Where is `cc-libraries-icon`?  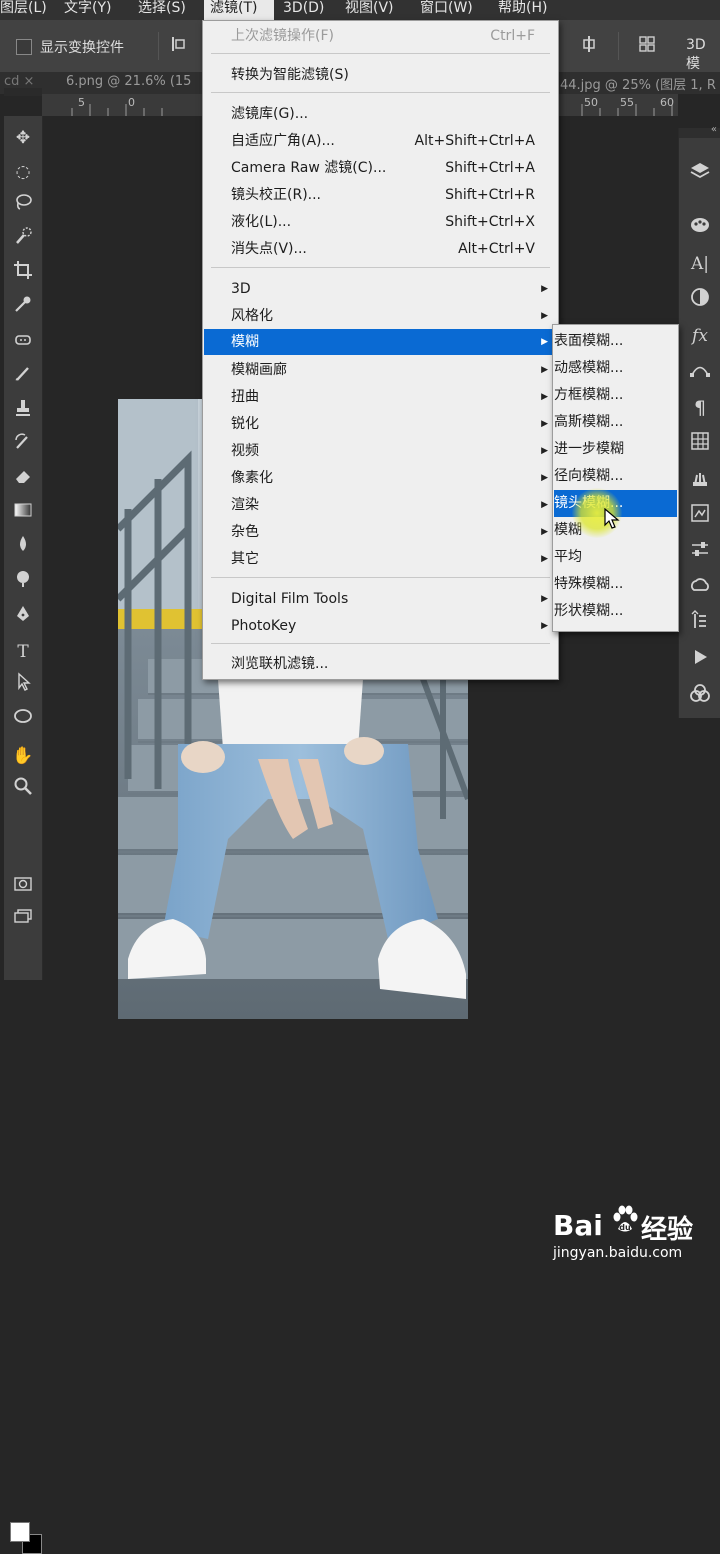
cc-libraries-icon is located at coordinates (700, 588).